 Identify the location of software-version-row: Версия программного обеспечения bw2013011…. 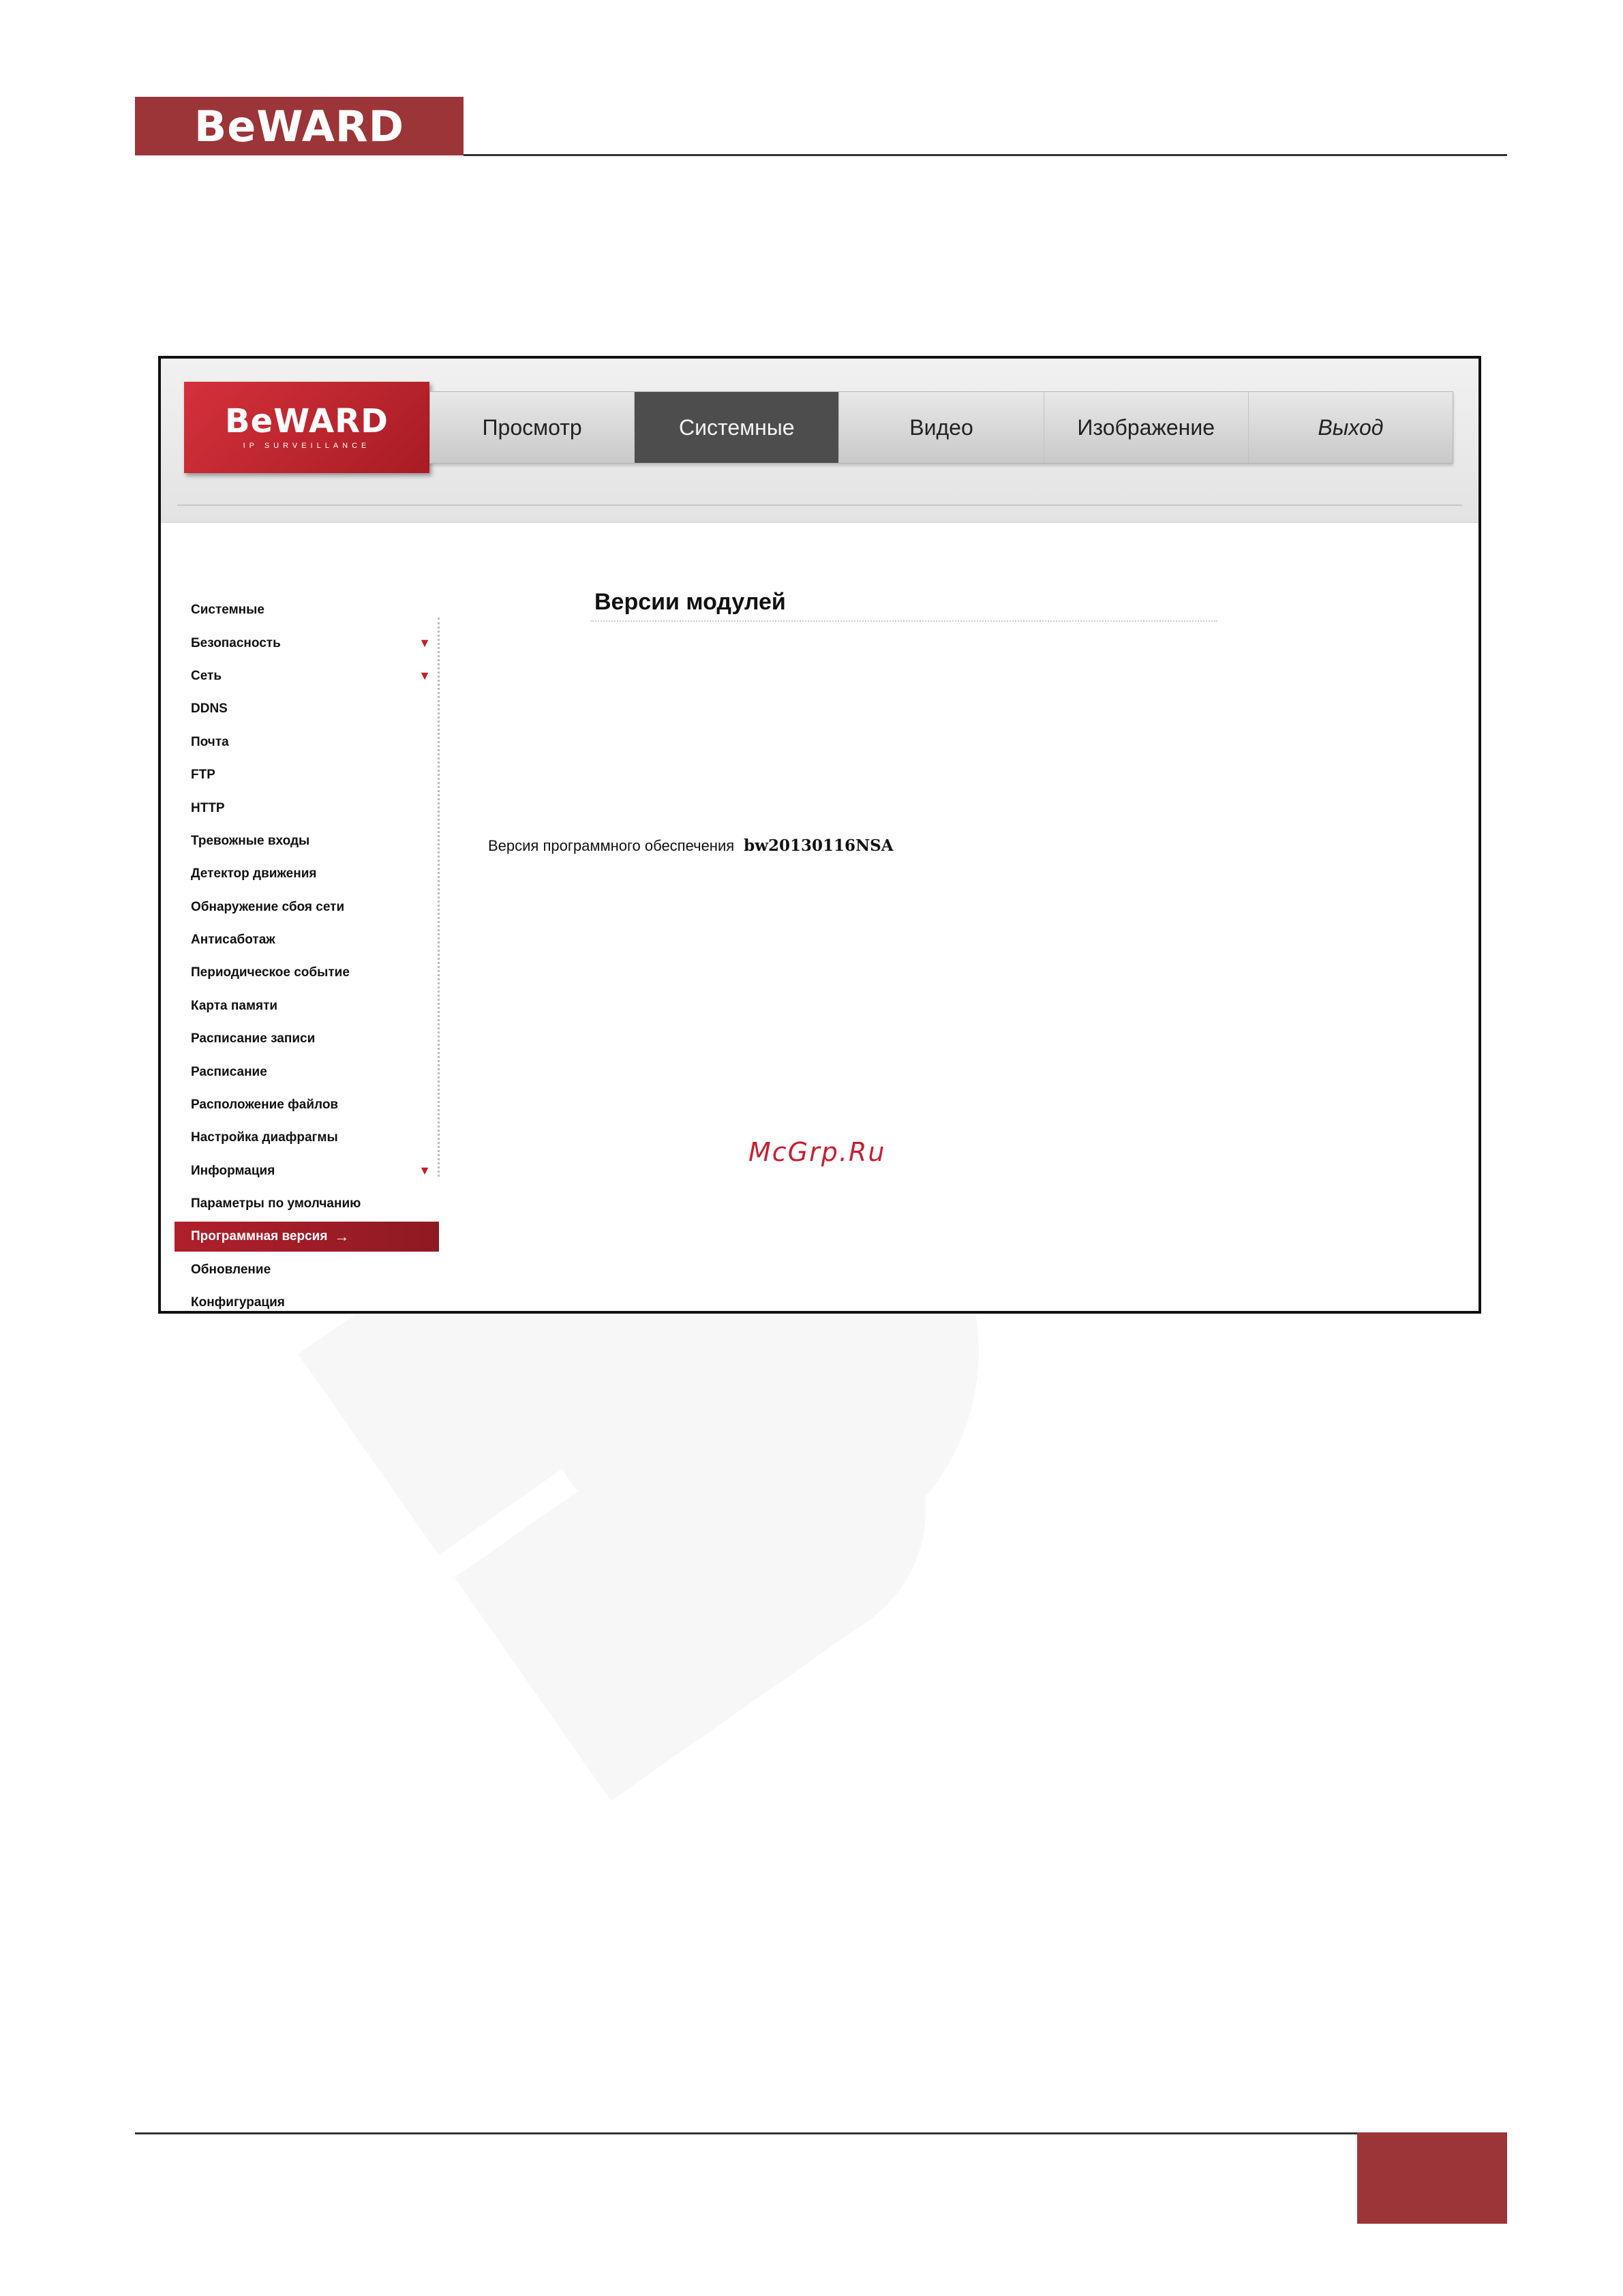
(691, 846).